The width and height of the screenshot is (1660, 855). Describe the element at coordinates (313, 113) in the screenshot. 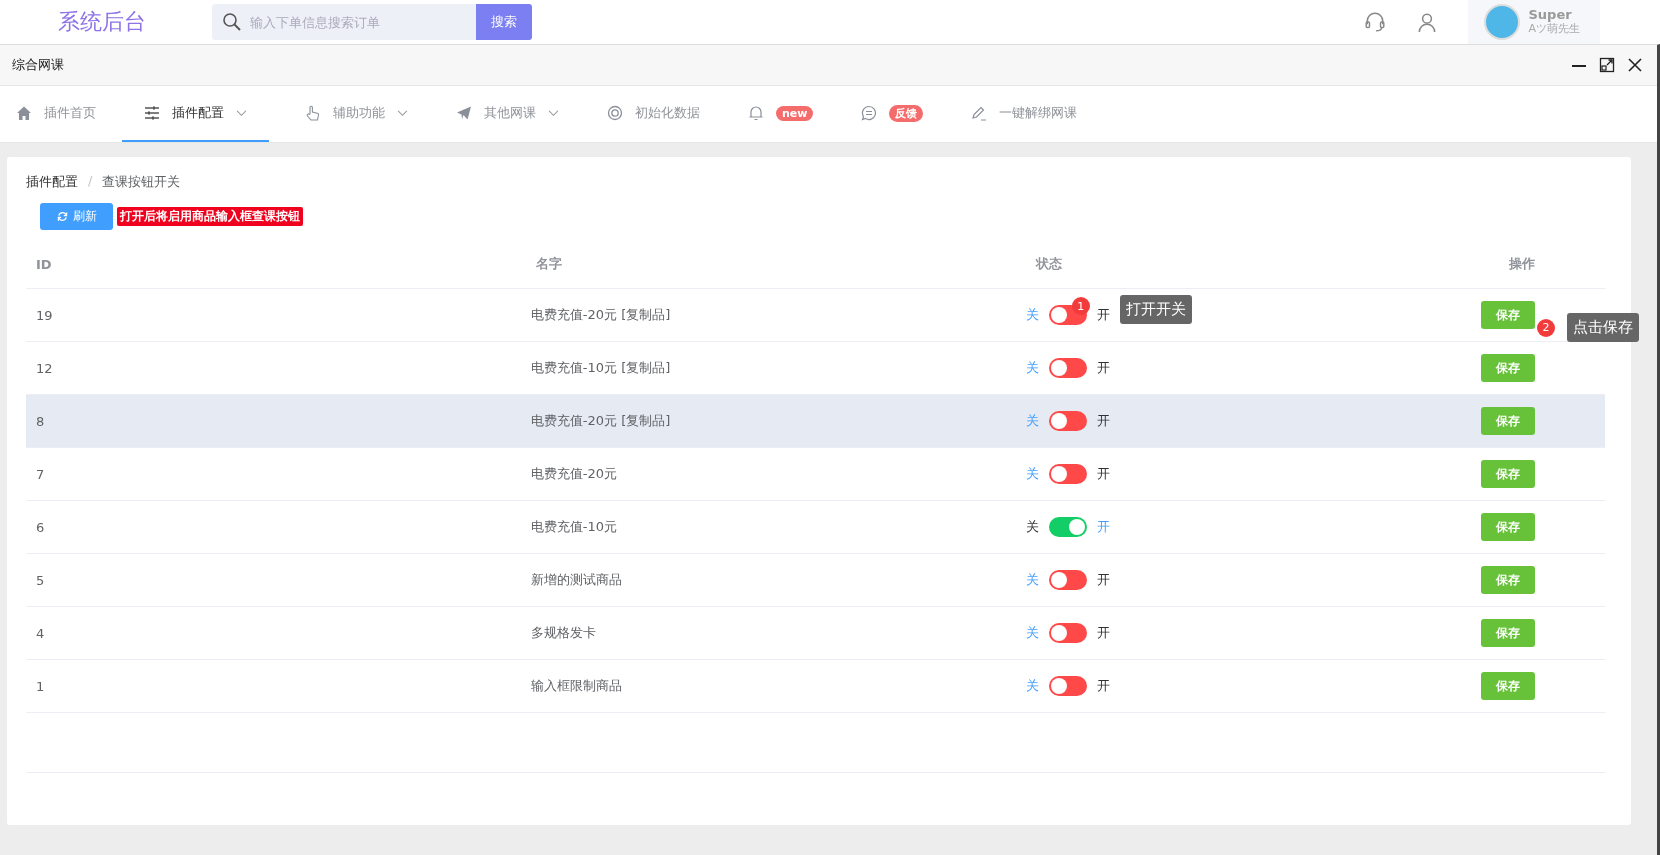

I see `hand-pointer-icon` at that location.